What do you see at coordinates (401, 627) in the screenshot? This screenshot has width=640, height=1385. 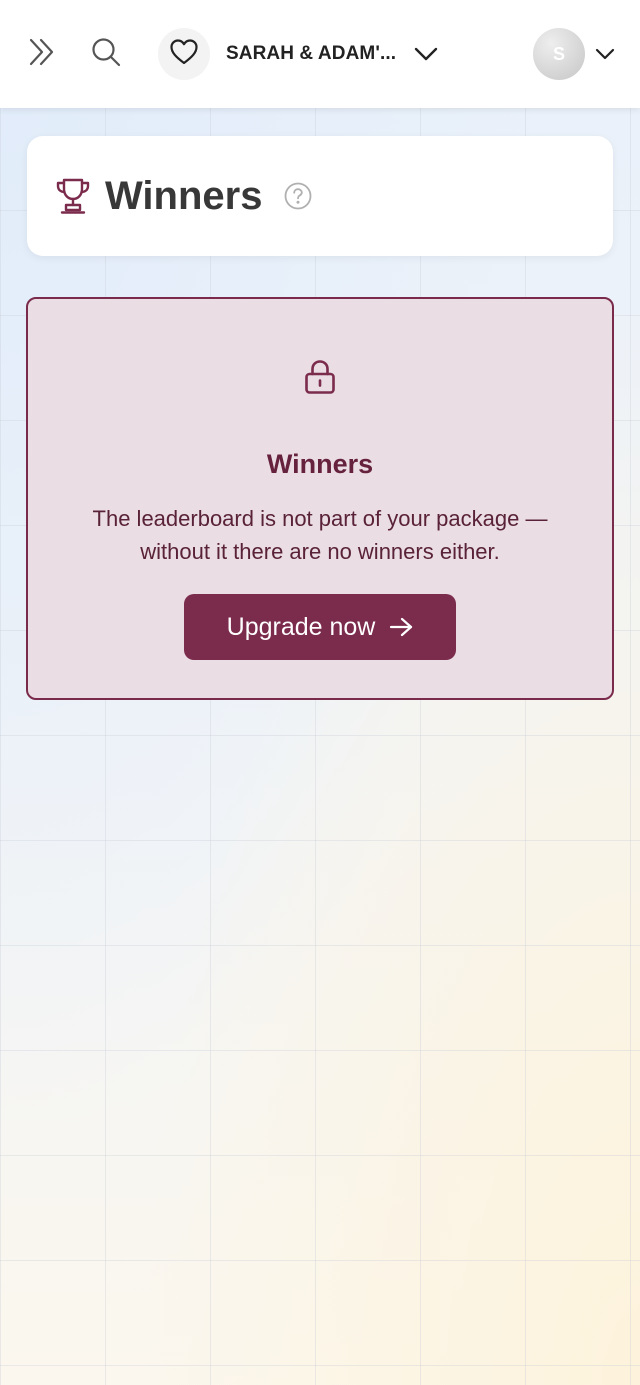 I see `arrow-right-icon` at bounding box center [401, 627].